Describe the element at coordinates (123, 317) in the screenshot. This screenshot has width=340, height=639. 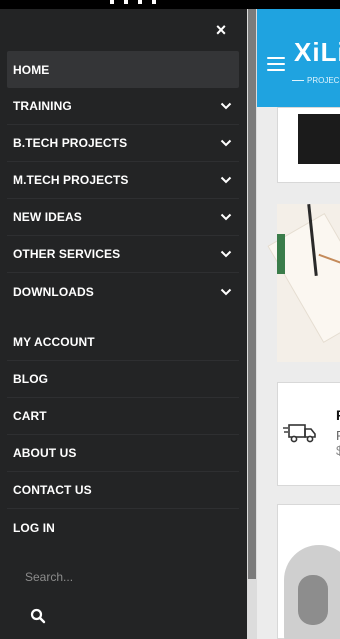
I see `menu-group-gap` at that location.